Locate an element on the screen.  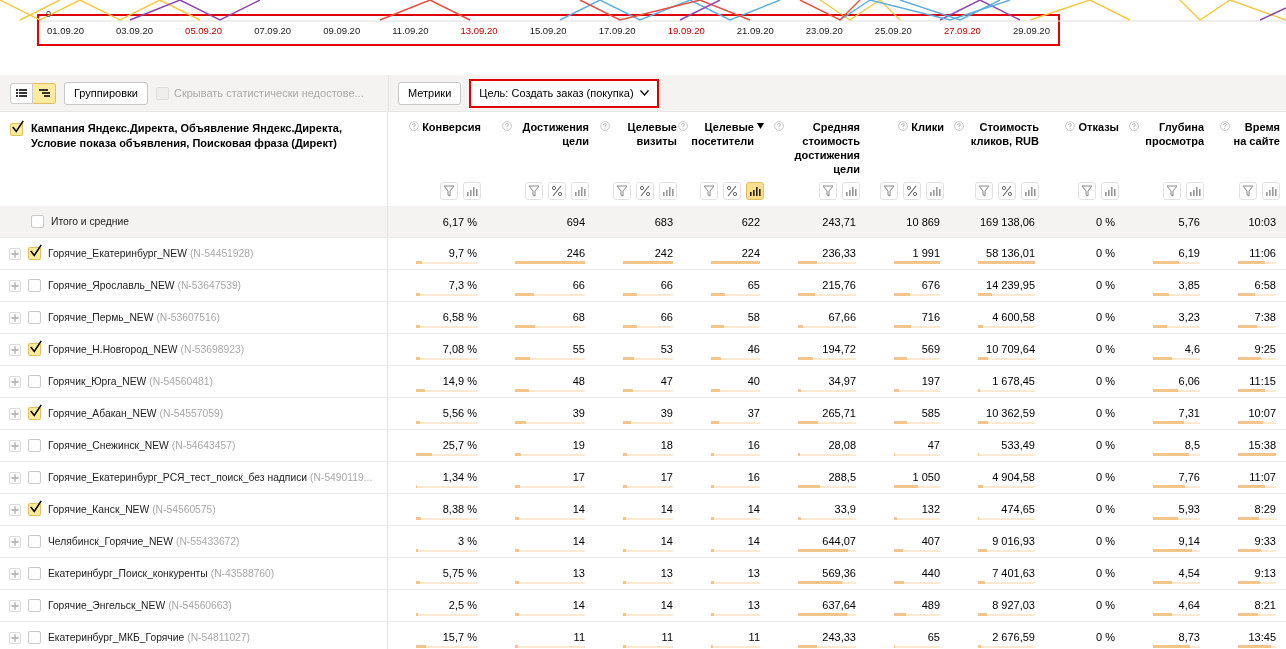
table-cell: 11:07 is located at coordinates (1262, 477).